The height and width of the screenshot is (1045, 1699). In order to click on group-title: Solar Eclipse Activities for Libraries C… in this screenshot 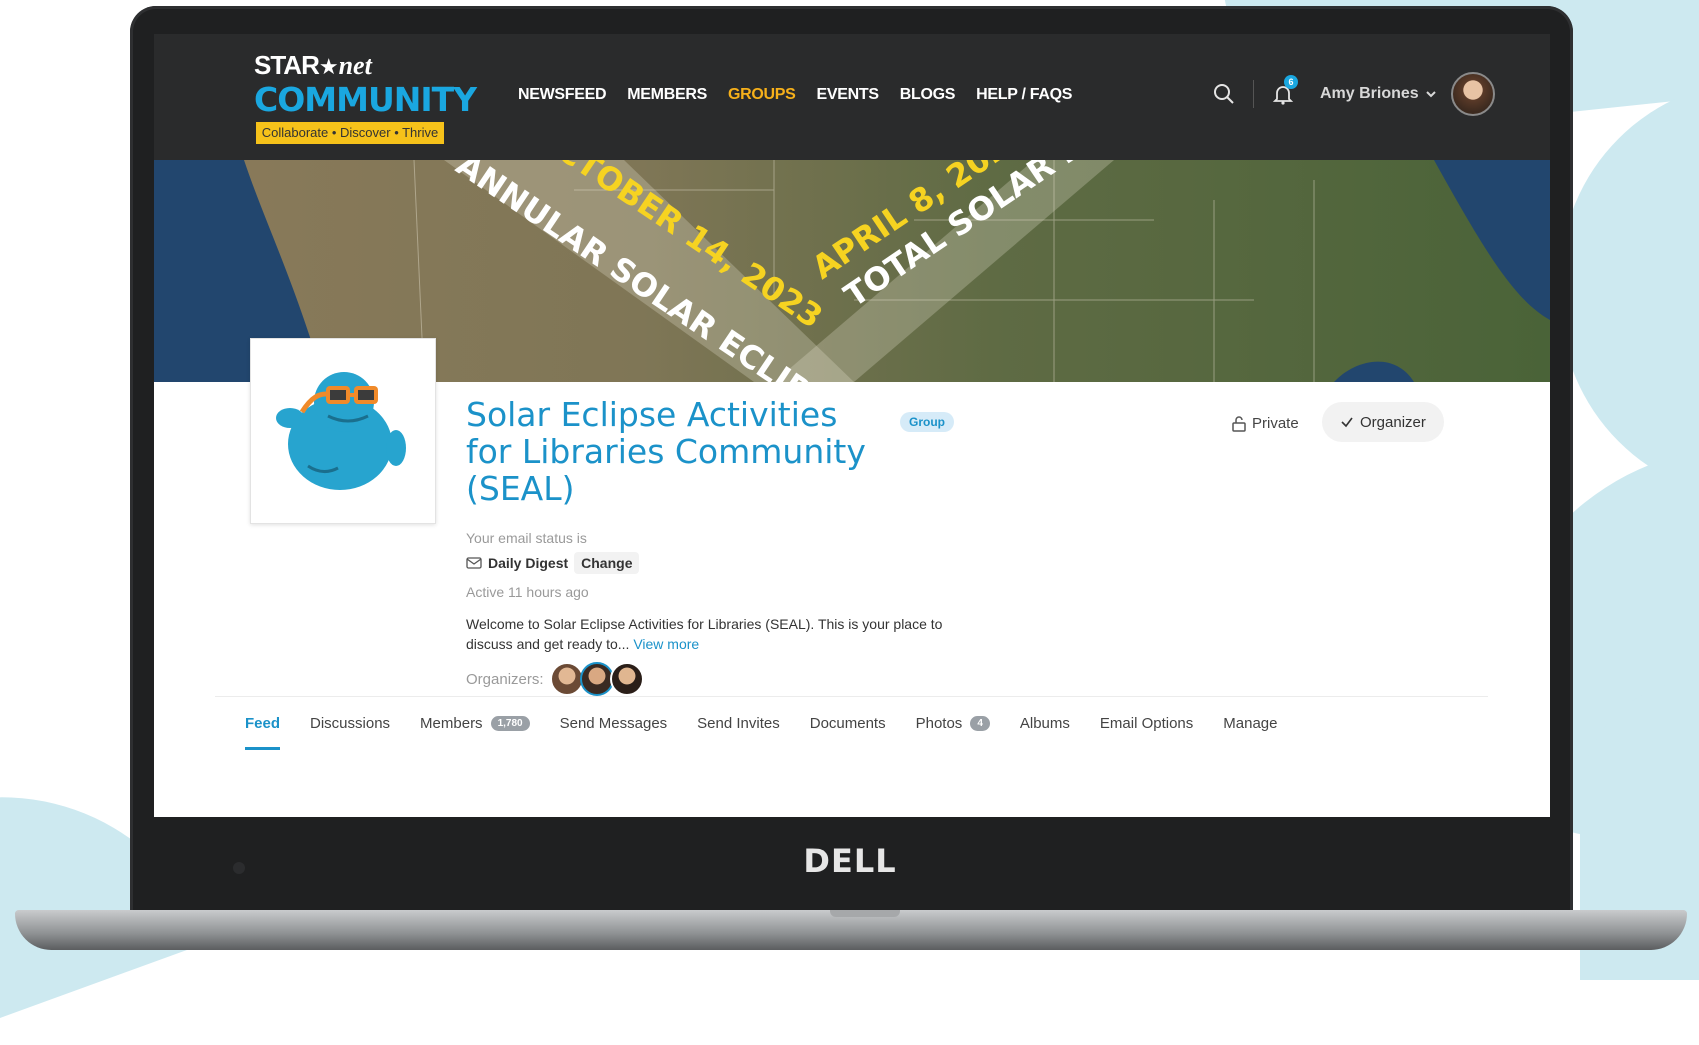, I will do `click(666, 451)`.